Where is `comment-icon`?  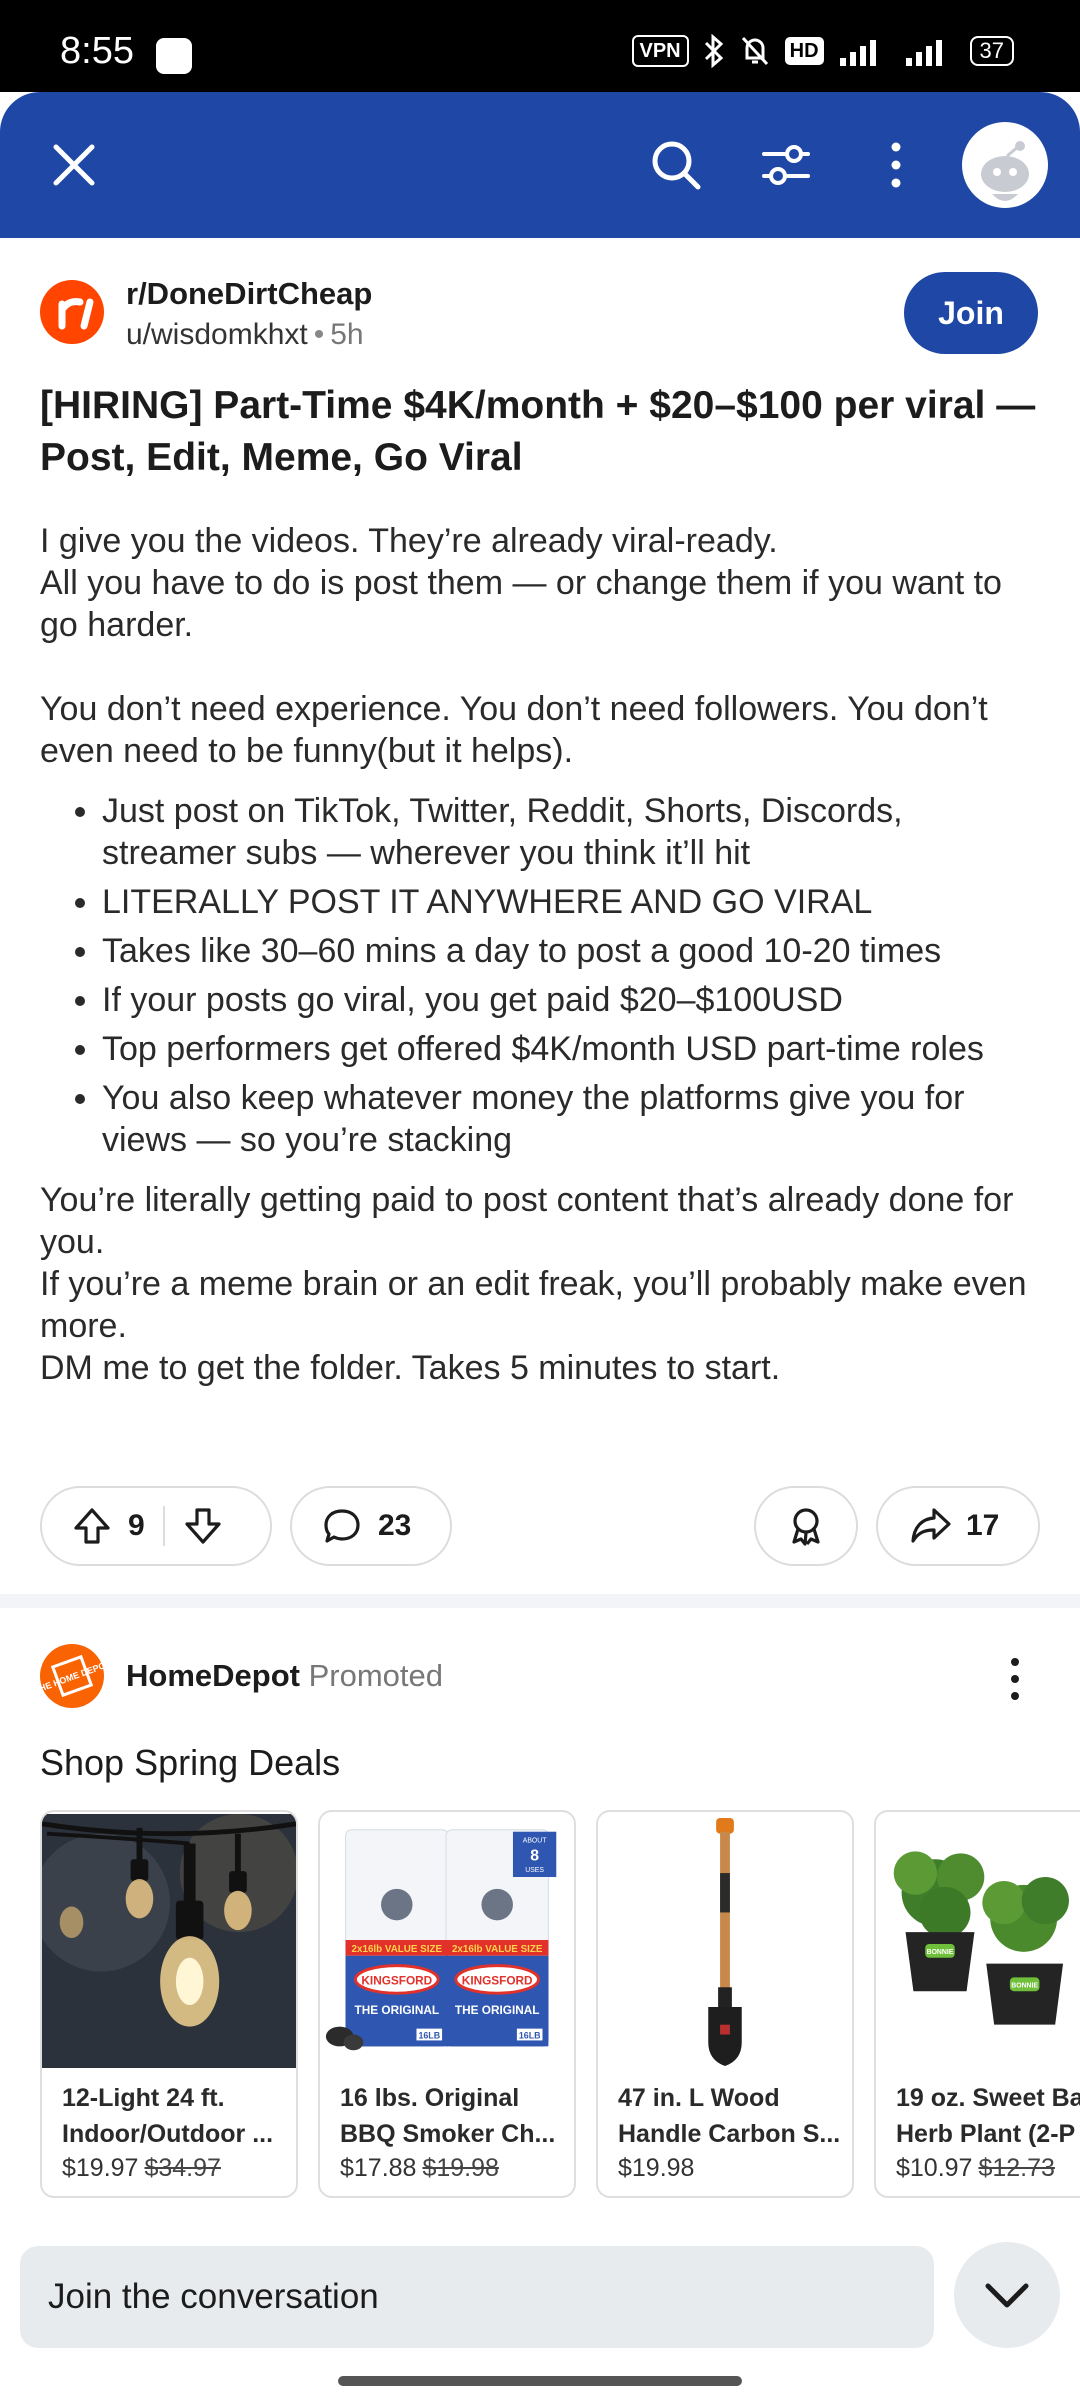 comment-icon is located at coordinates (342, 1526).